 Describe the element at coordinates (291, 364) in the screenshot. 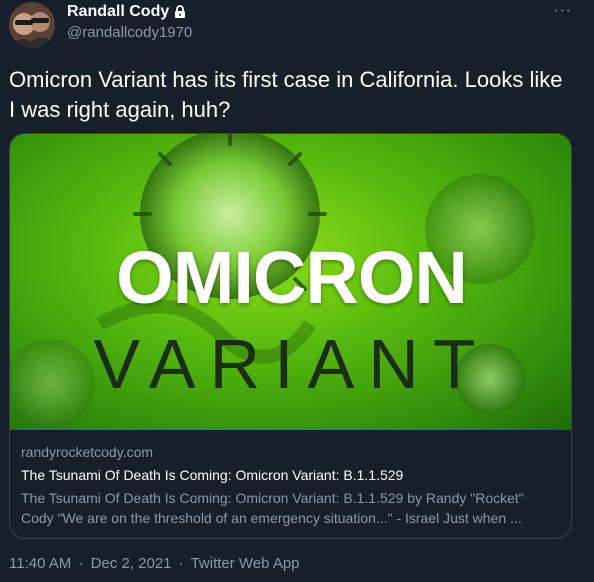

I see `card-image-subtitle: VARIANT` at that location.